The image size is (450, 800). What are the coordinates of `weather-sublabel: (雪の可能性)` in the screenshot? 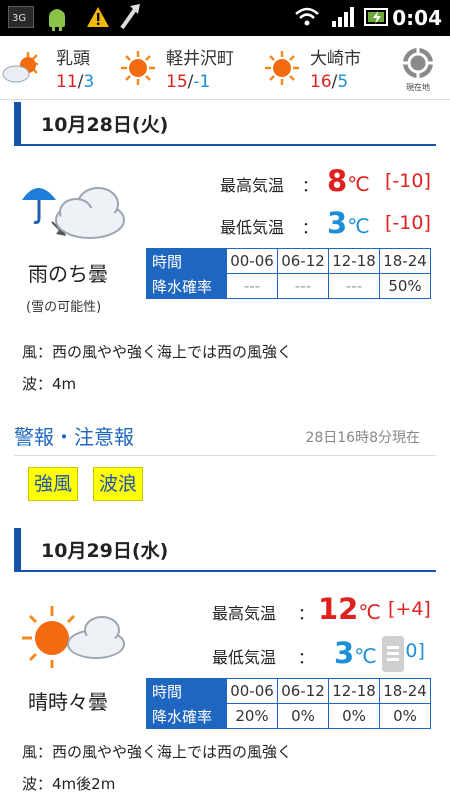 It's located at (64, 307).